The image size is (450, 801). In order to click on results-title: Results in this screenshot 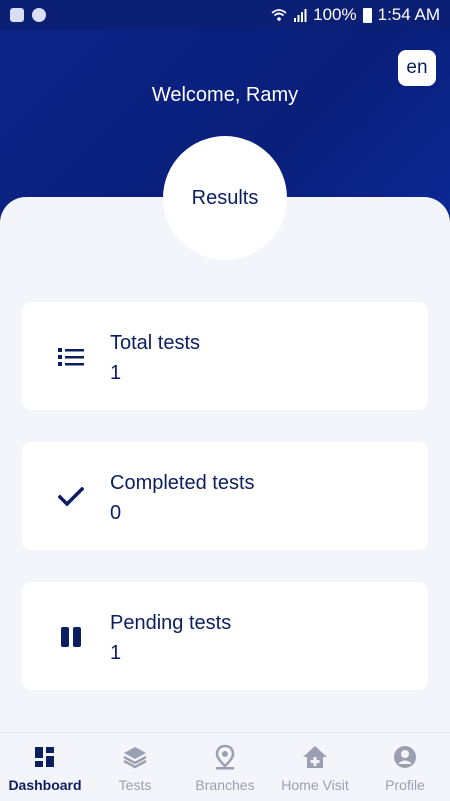, I will do `click(225, 198)`.